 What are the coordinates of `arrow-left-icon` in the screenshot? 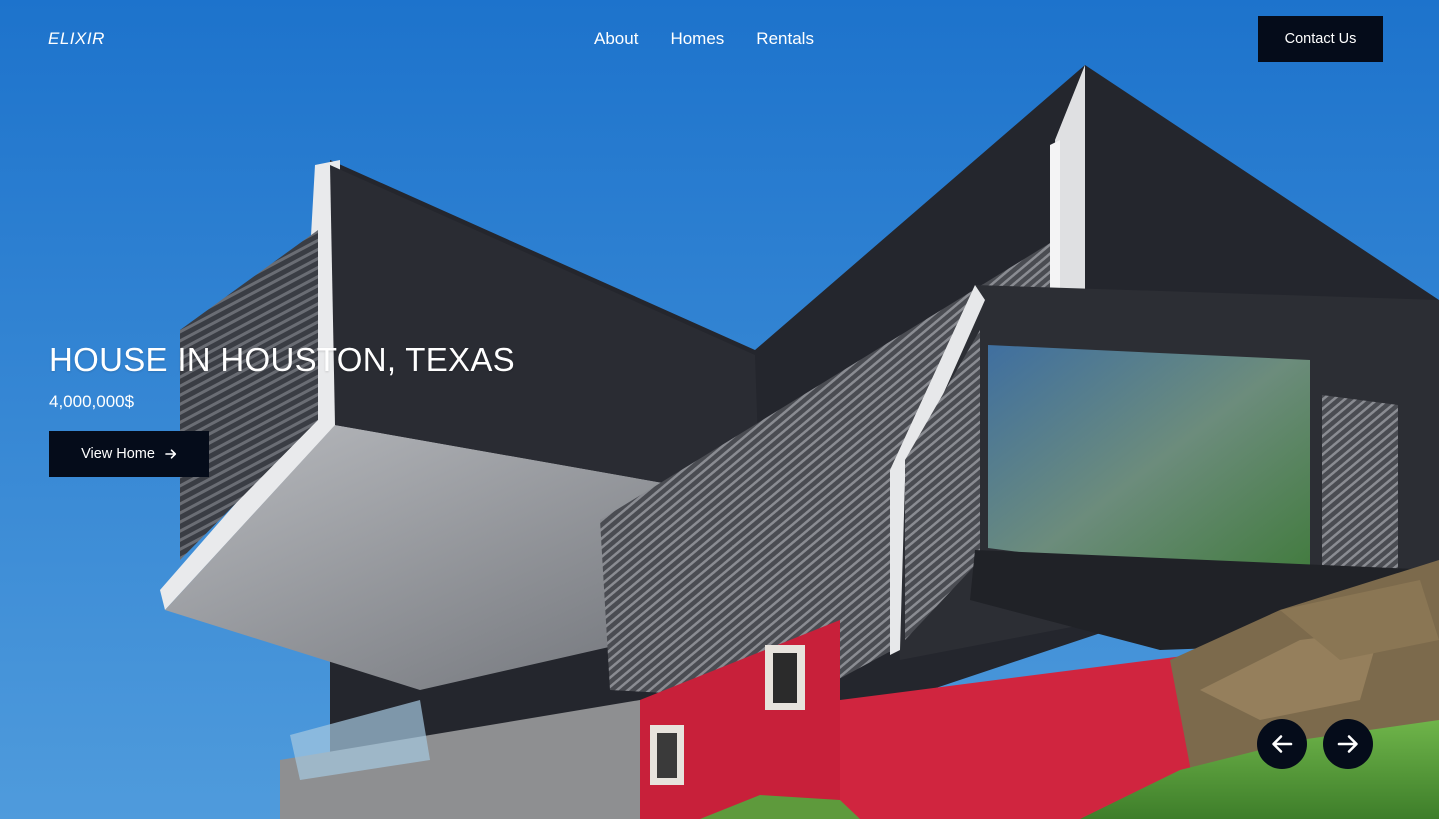 It's located at (1282, 744).